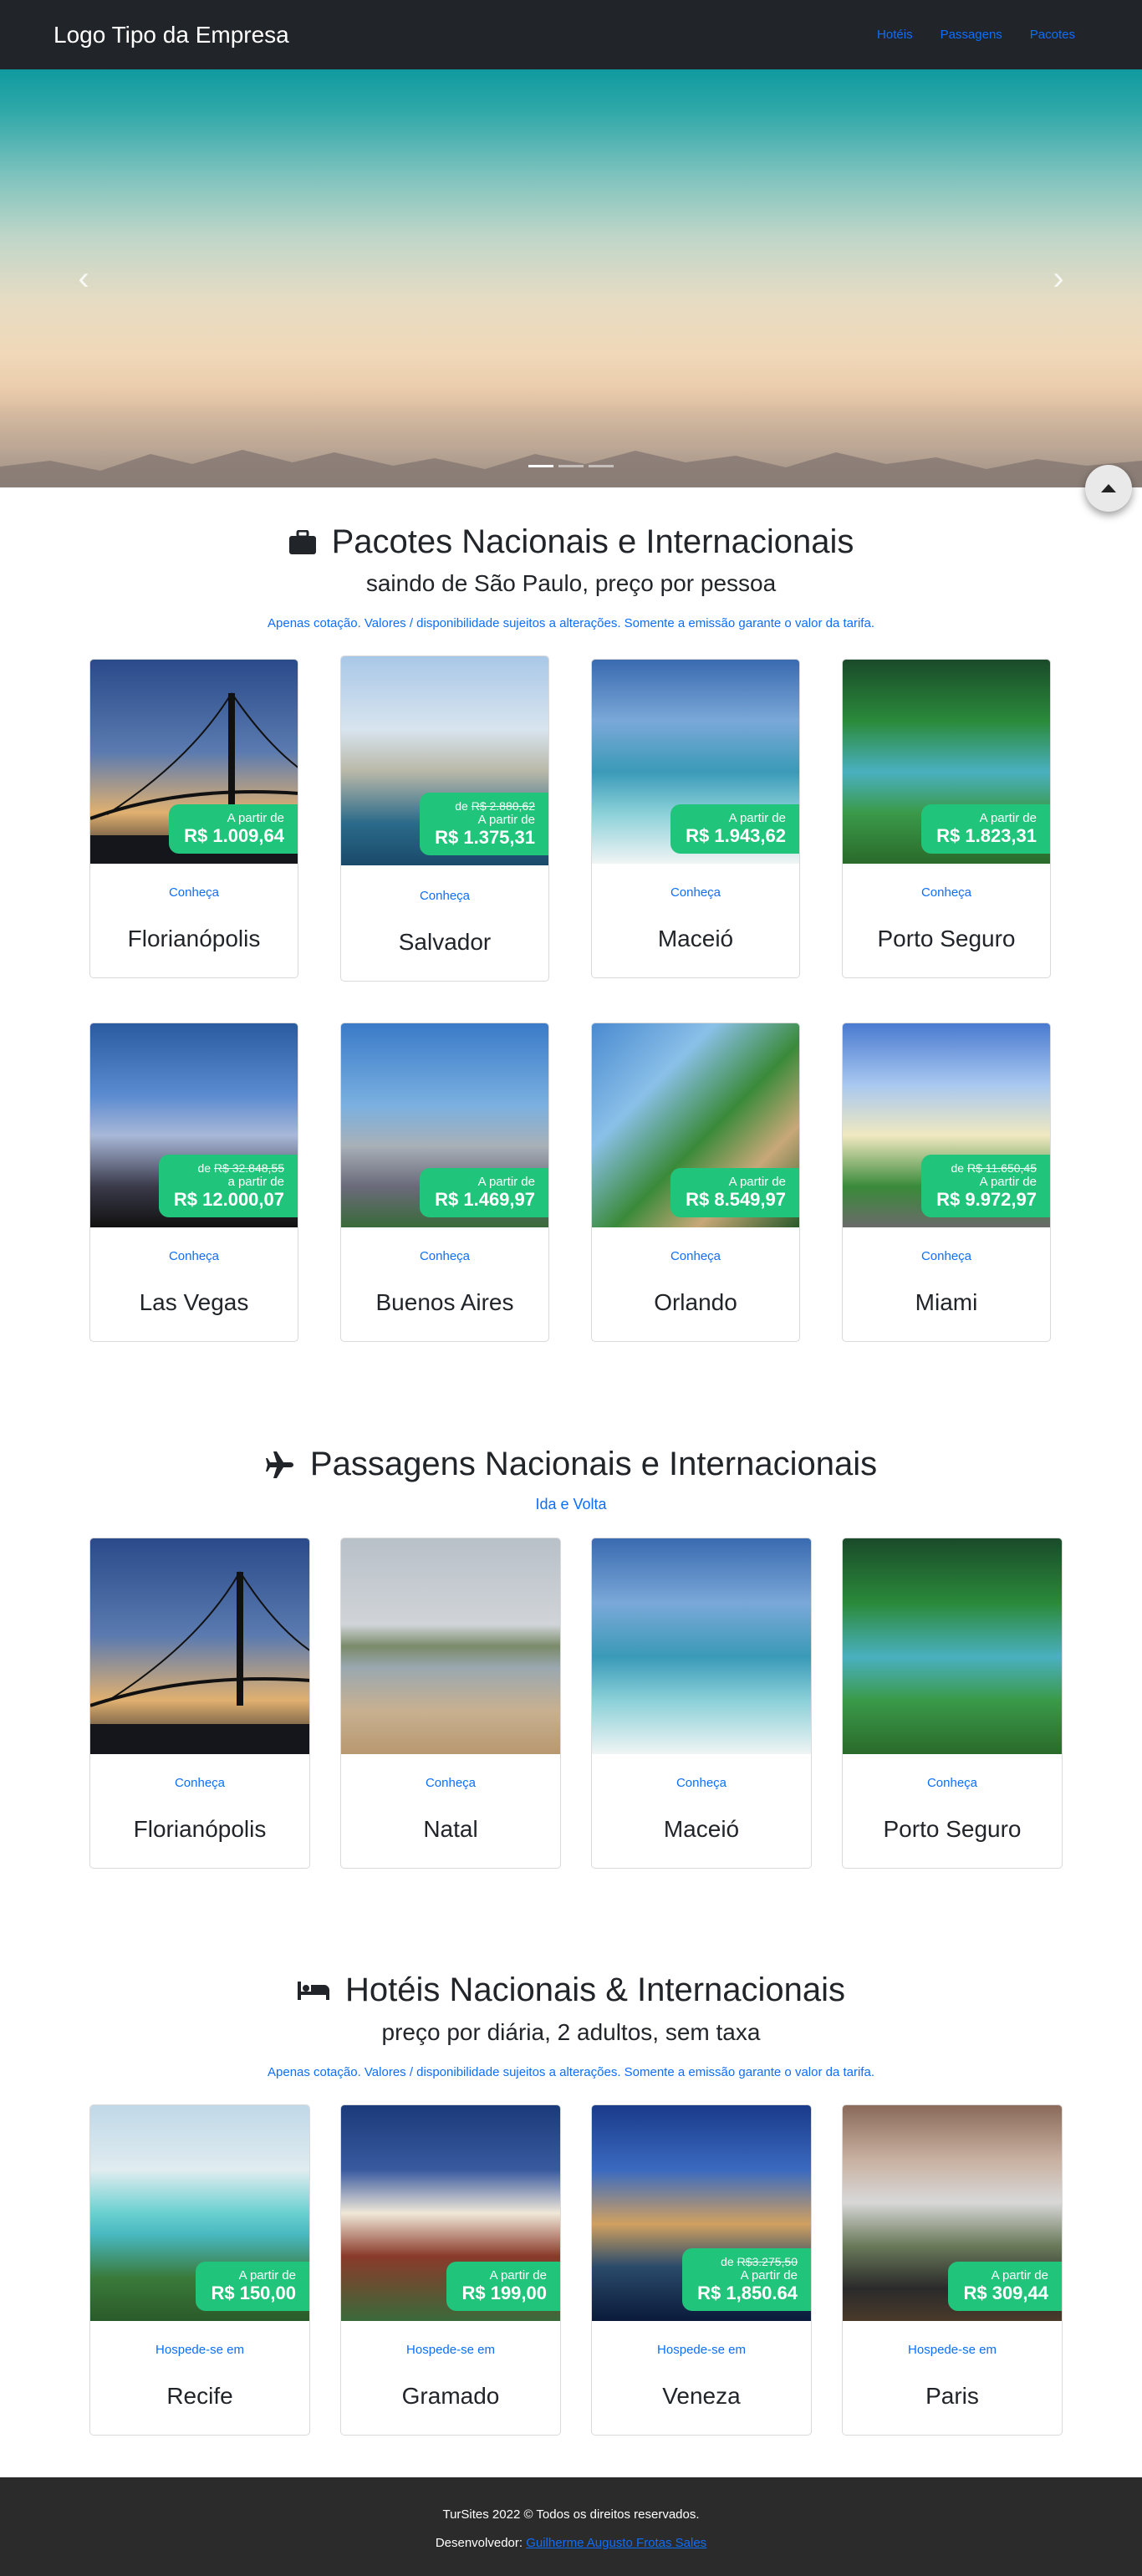  Describe the element at coordinates (616, 2543) in the screenshot. I see `footer-developer-link: Guilherme Augusto Frotas Sales` at that location.